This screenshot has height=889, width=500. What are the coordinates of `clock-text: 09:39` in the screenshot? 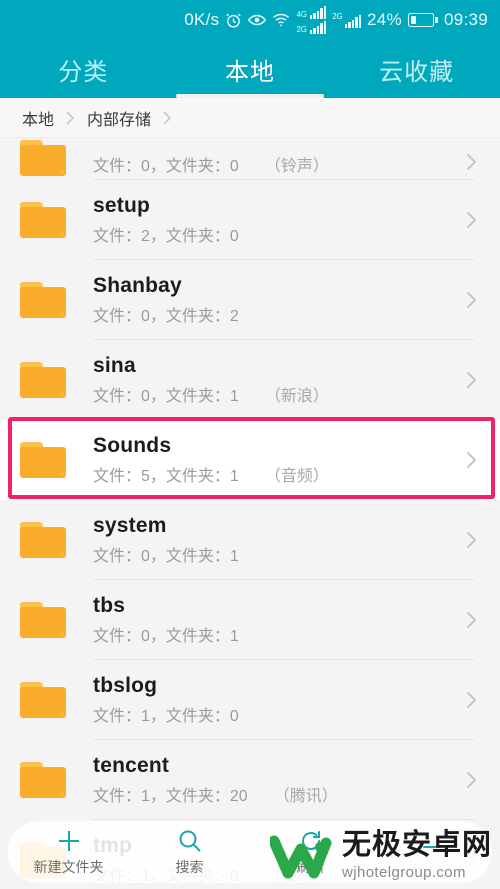 It's located at (465, 19).